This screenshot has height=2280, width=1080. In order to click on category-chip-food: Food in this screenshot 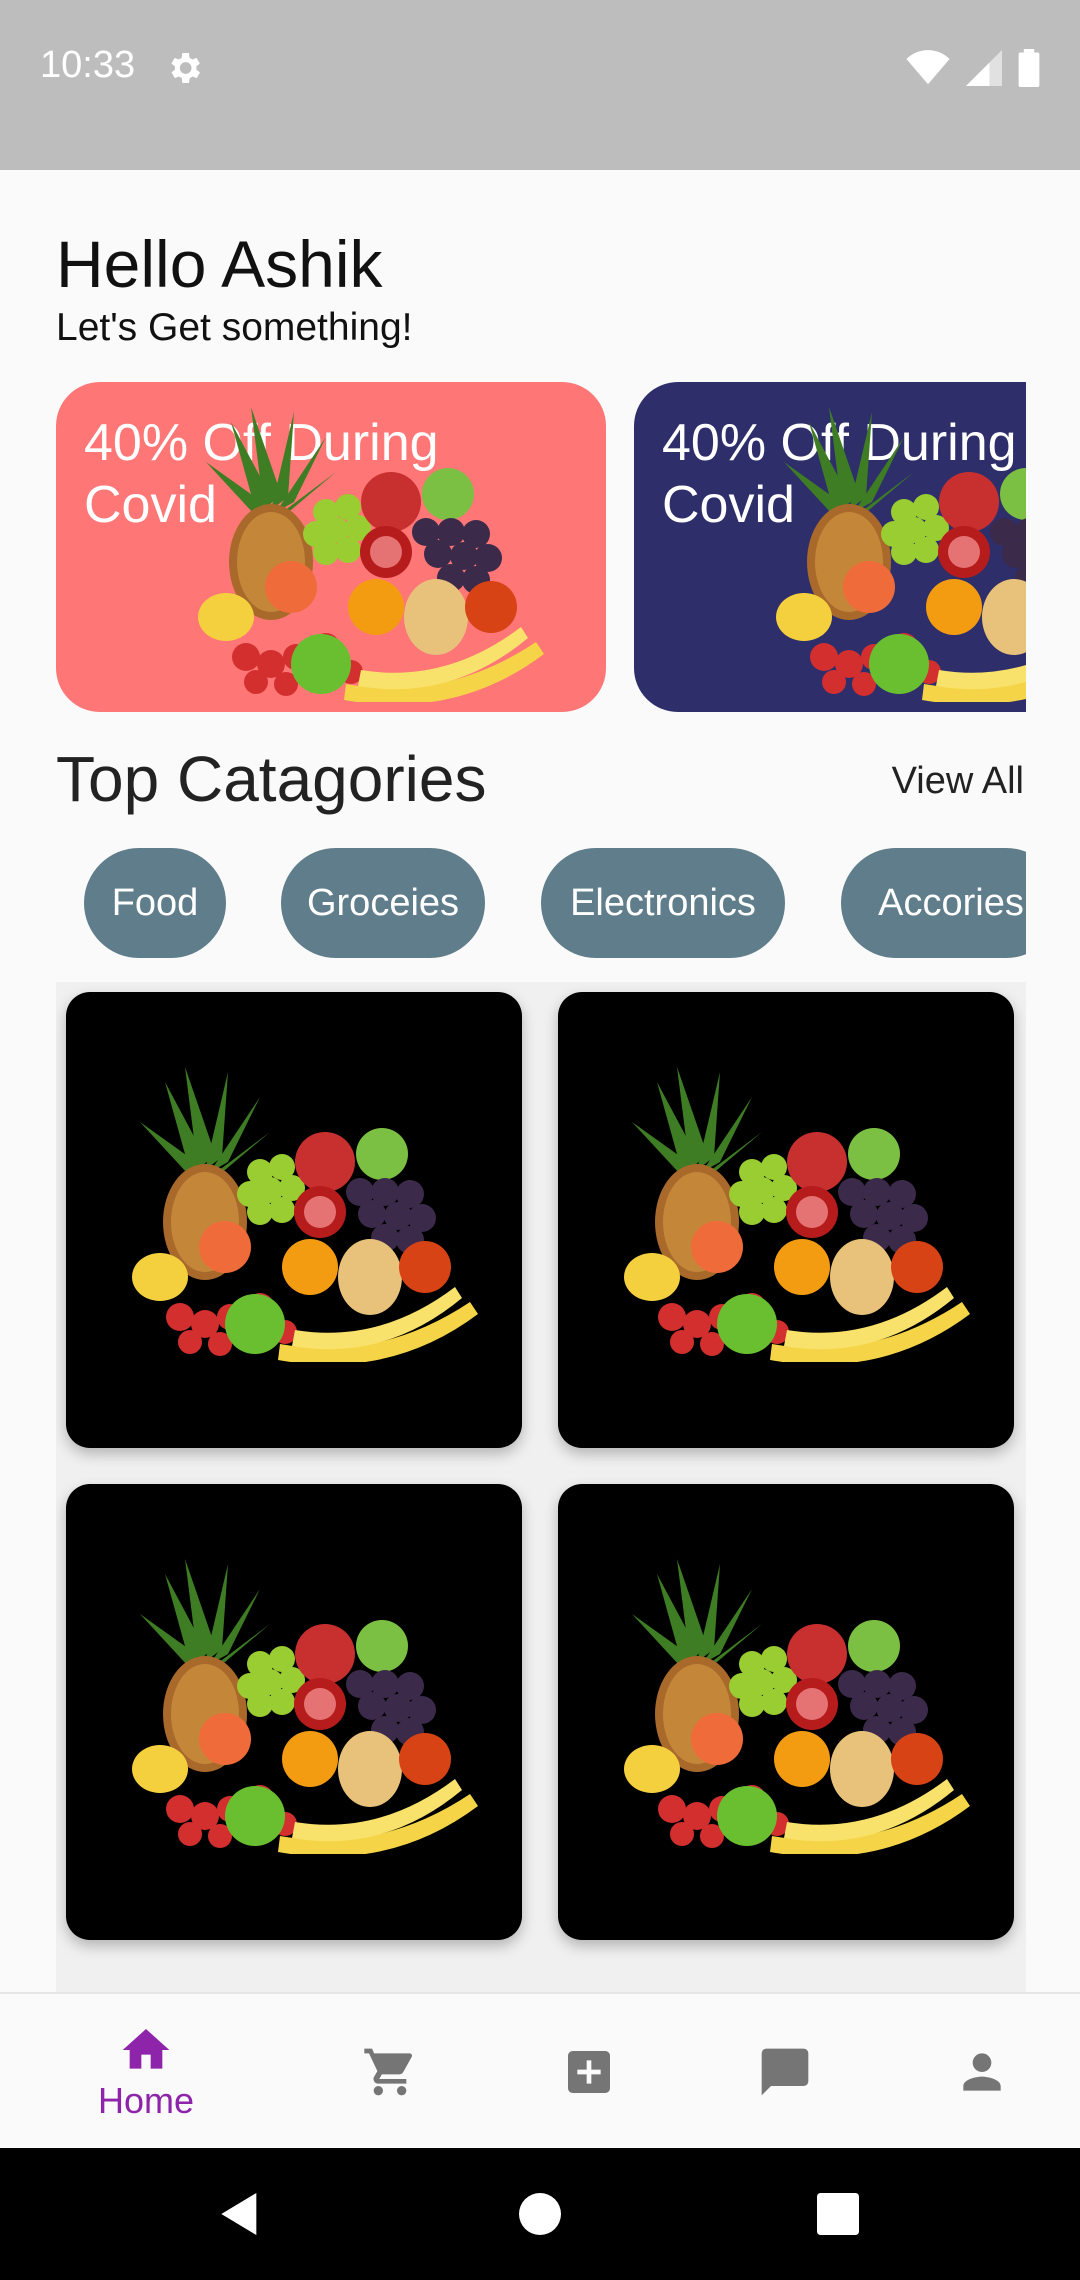, I will do `click(155, 903)`.